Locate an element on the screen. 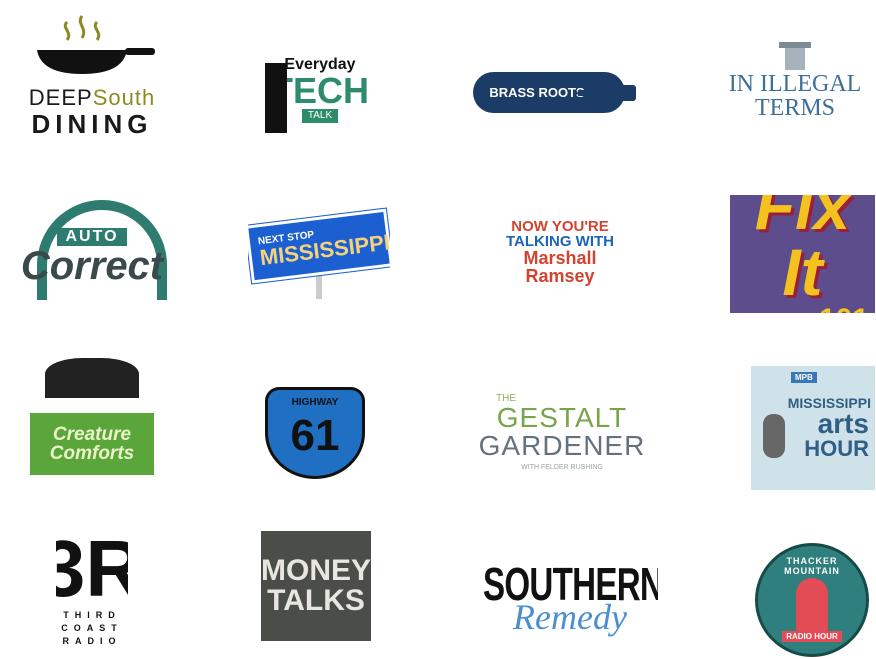  fix-it-101-logo: Fix It 101 is located at coordinates (802, 254).